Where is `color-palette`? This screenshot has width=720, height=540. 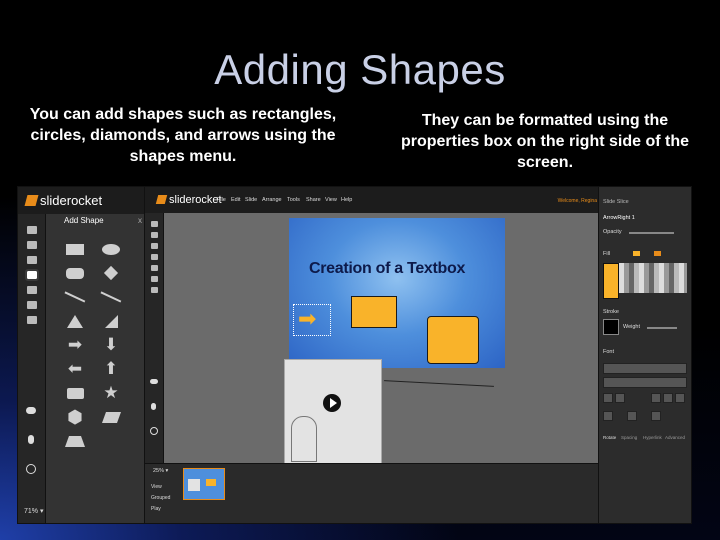 color-palette is located at coordinates (653, 278).